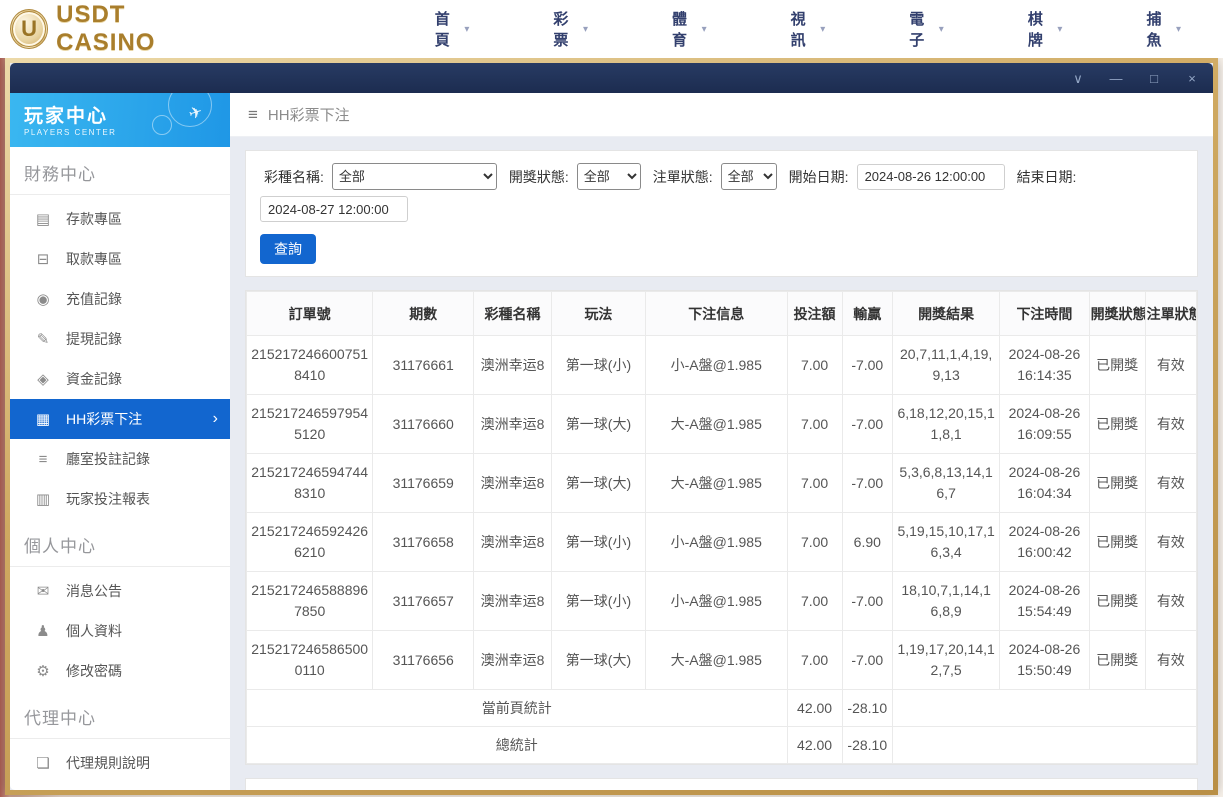 The width and height of the screenshot is (1223, 797). What do you see at coordinates (926, 29) in the screenshot?
I see `nav-item-5: 電子 ▾` at bounding box center [926, 29].